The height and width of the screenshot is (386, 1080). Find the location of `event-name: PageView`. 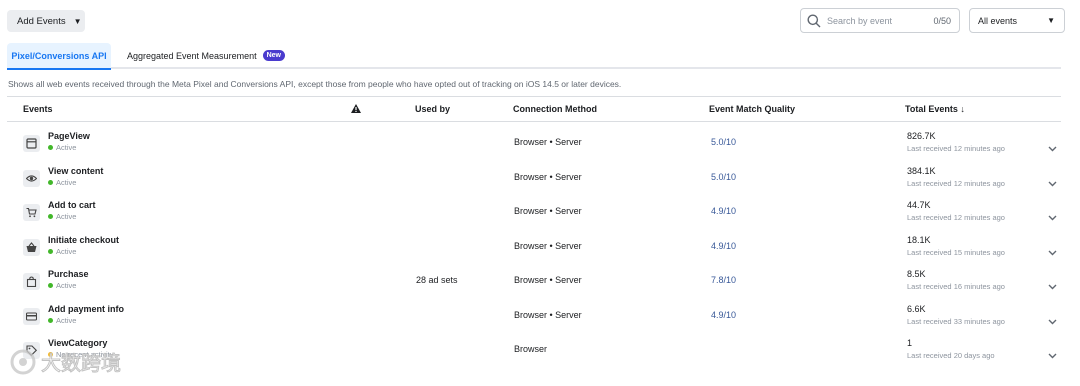

event-name: PageView is located at coordinates (69, 136).